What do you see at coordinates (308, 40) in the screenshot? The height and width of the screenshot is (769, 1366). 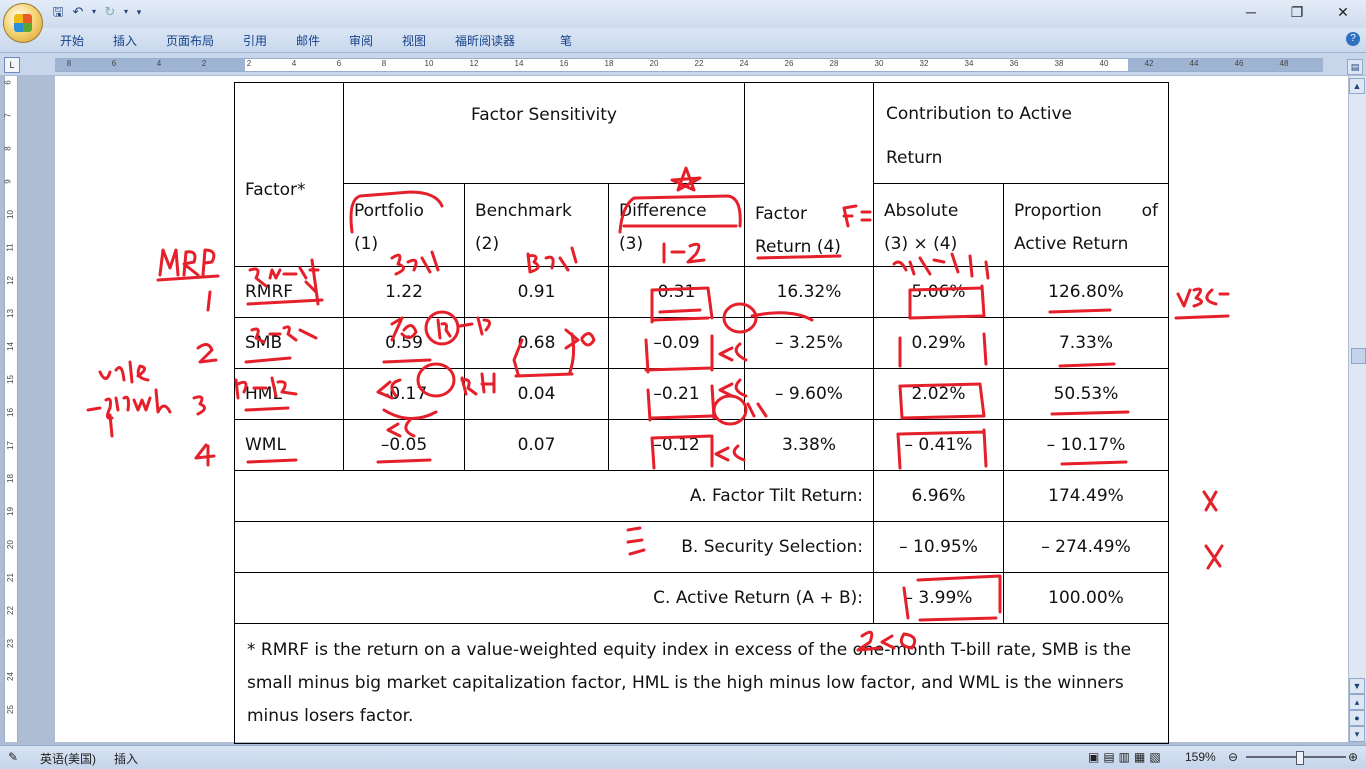 I see `tab-mailings: 邮件` at bounding box center [308, 40].